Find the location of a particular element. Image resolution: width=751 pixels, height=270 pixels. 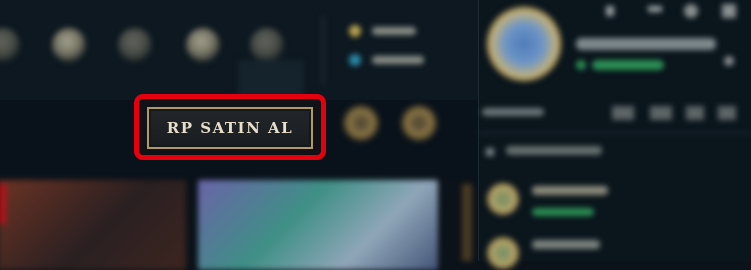

collection-icon is located at coordinates (69, 45).